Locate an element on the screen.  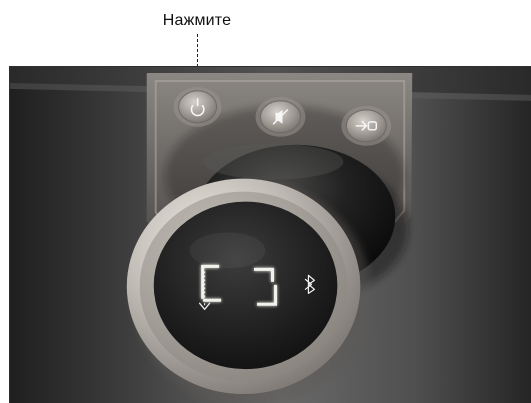
mute-button is located at coordinates (280, 116).